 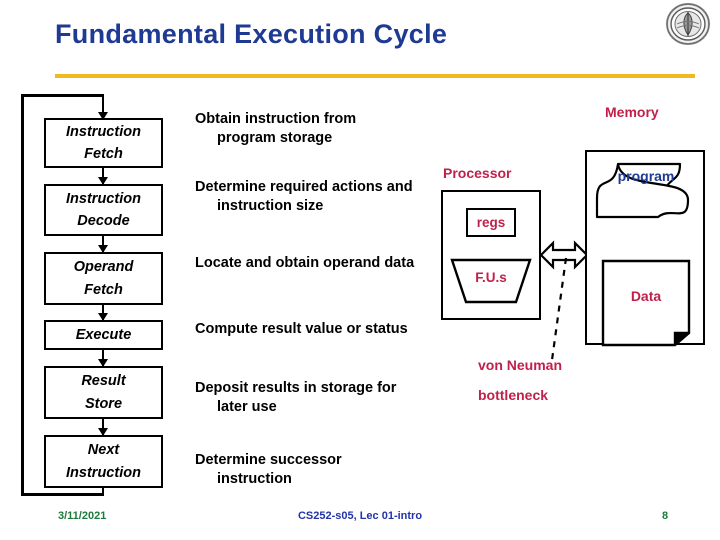 I want to click on page-title: Fundamental Execution Cycle, so click(x=251, y=34).